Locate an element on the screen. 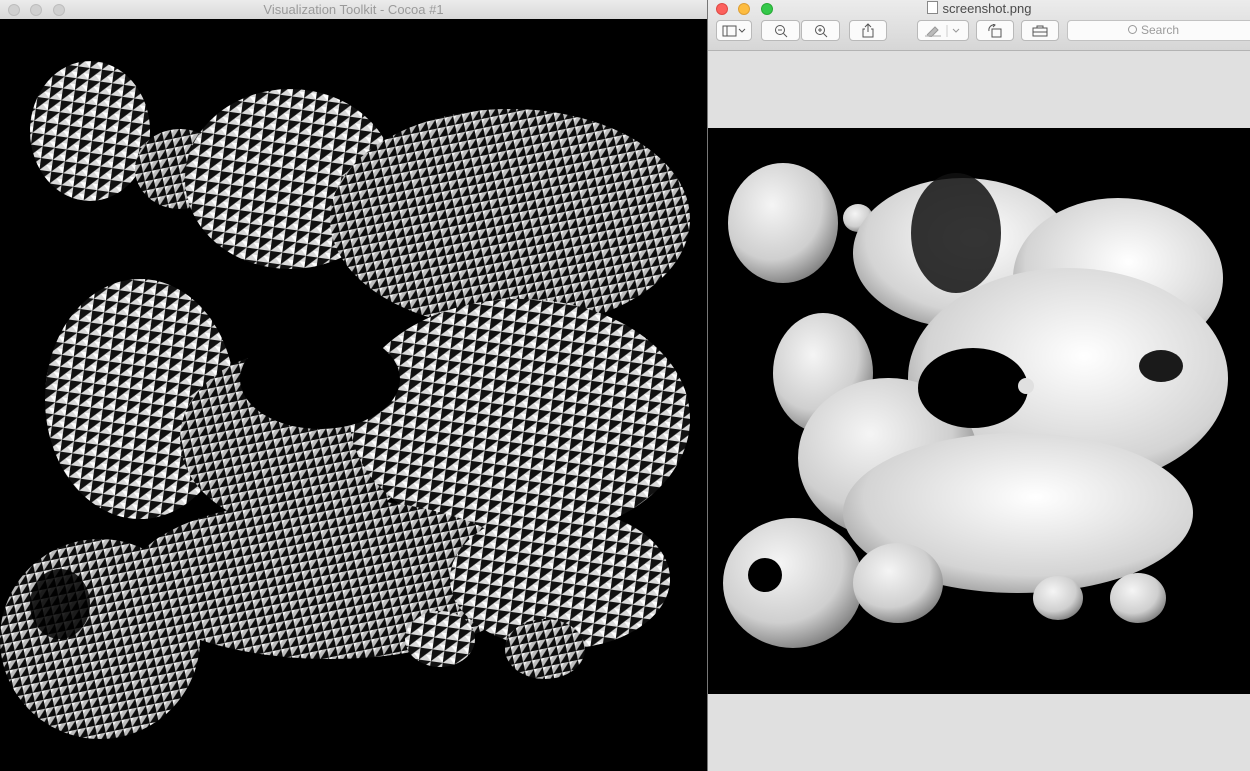  rotate-button is located at coordinates (995, 30).